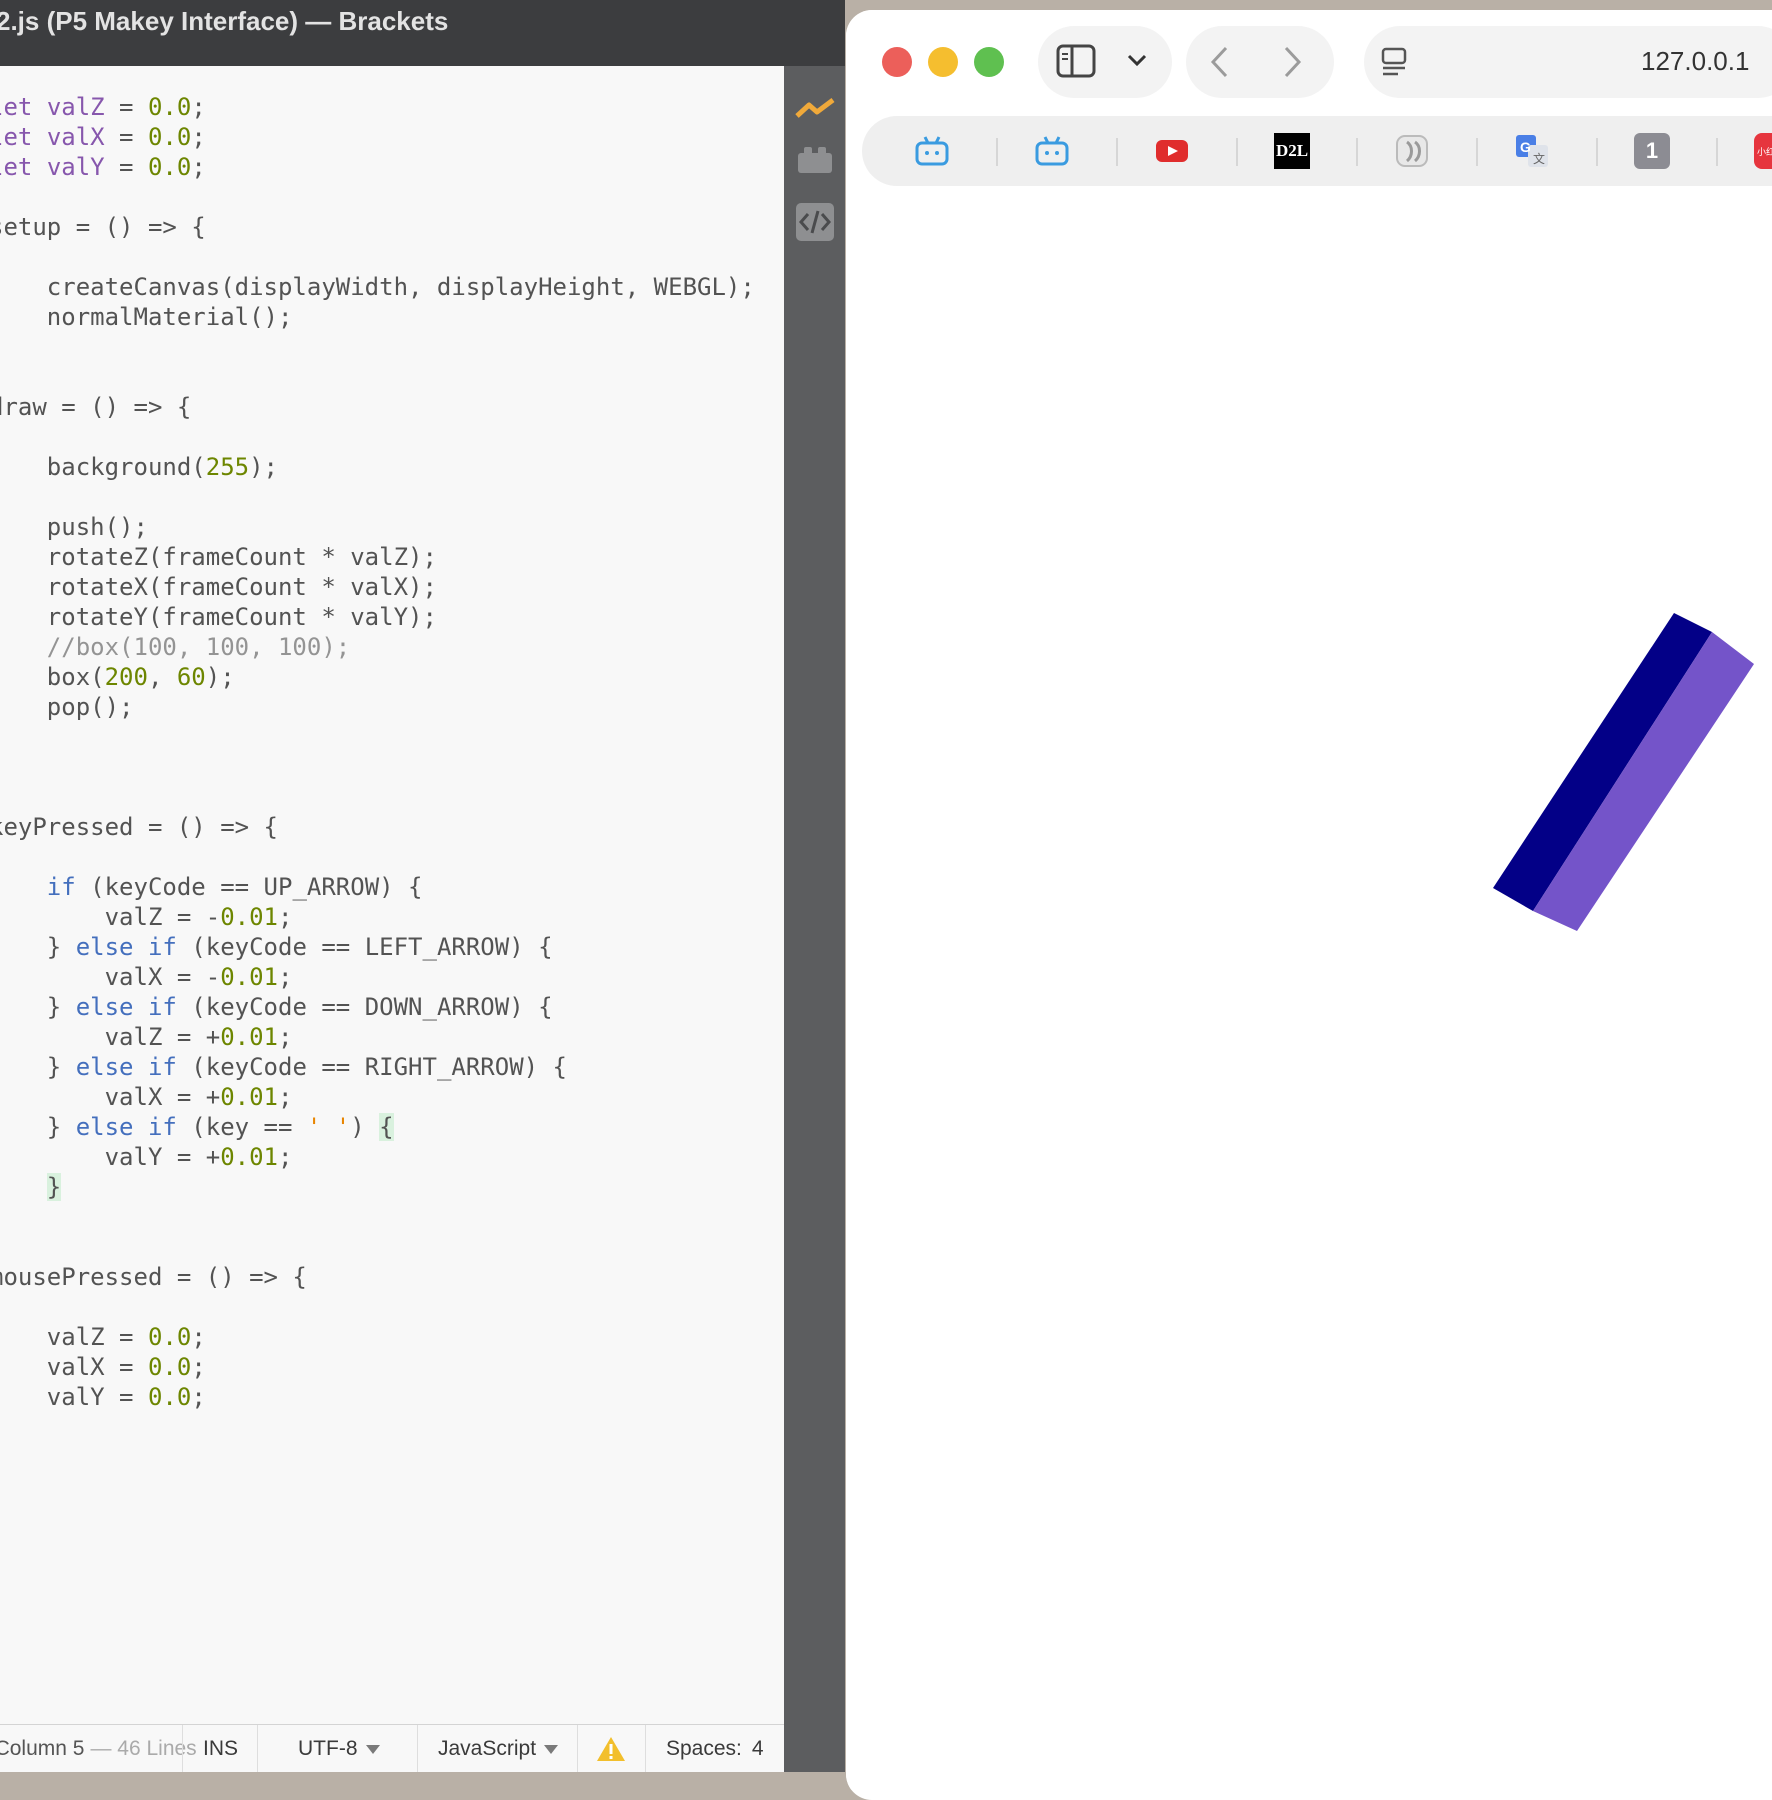 The height and width of the screenshot is (1800, 1772). I want to click on google-translate-icon: G文, so click(1532, 151).